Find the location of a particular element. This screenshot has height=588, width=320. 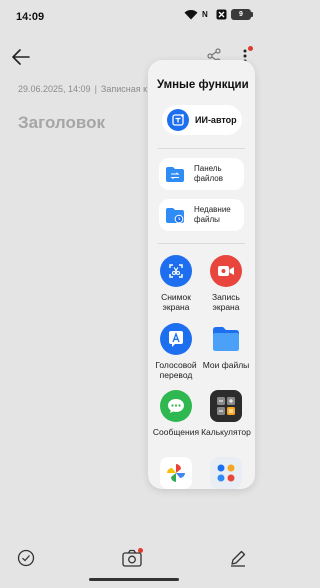

note-title-placeholder: Заголовок is located at coordinates (61, 123).